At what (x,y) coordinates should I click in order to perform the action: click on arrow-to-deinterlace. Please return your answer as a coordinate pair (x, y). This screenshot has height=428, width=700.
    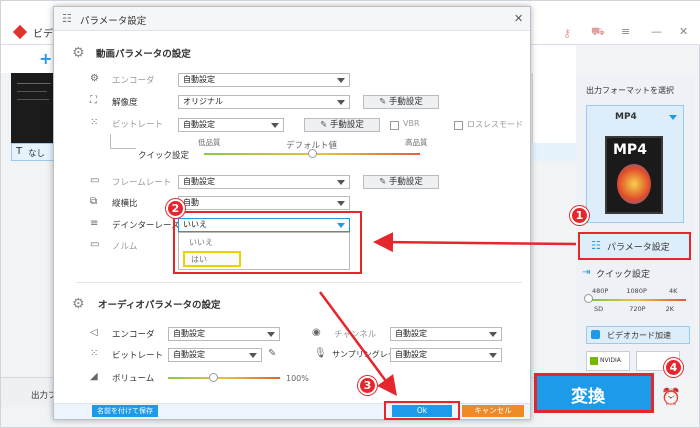
    Looking at the image, I should click on (475, 242).